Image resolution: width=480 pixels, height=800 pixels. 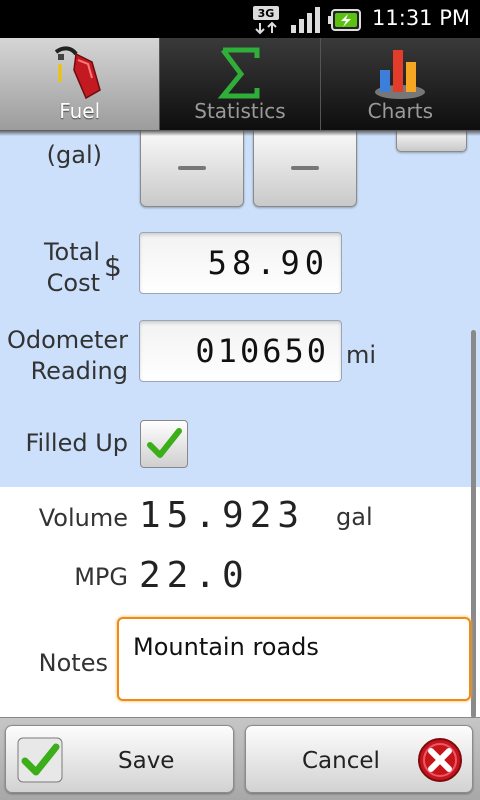 I want to click on cancel-button-label: Cancel, so click(x=341, y=761).